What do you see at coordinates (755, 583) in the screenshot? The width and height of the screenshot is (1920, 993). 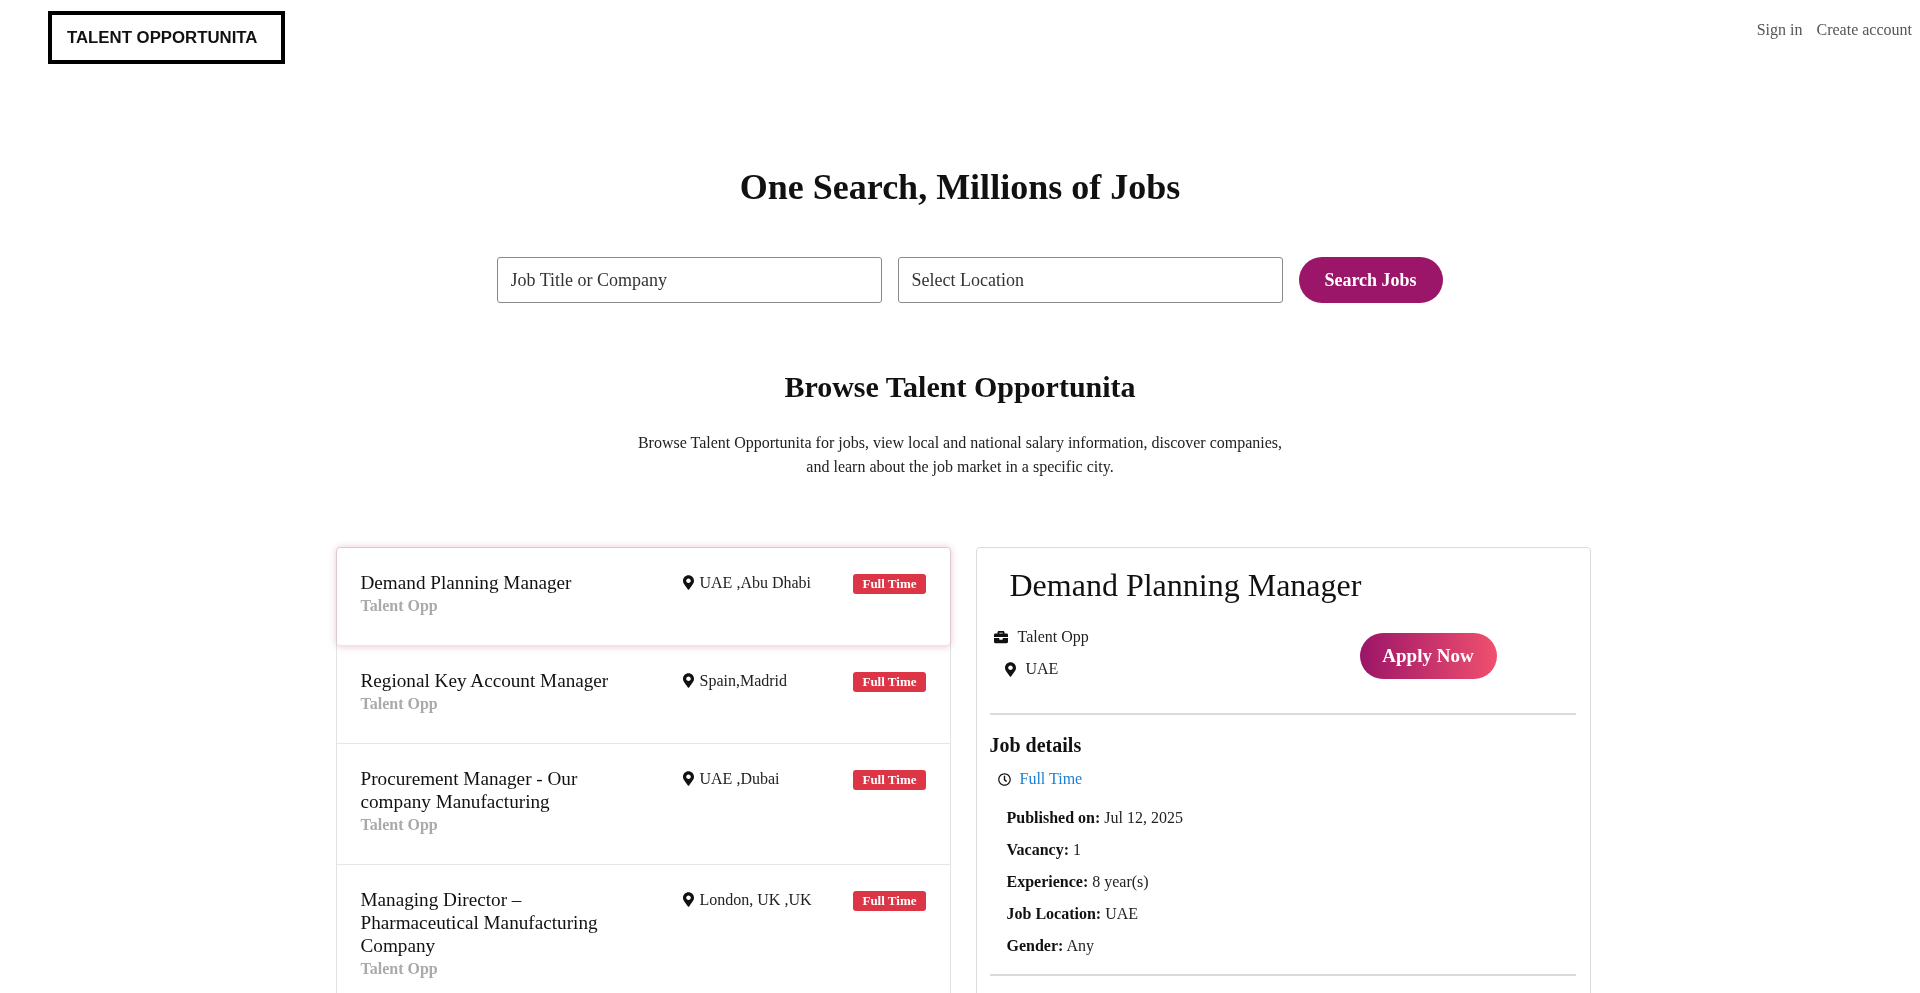 I see `job-location: UAE ,Abu Dhabi` at bounding box center [755, 583].